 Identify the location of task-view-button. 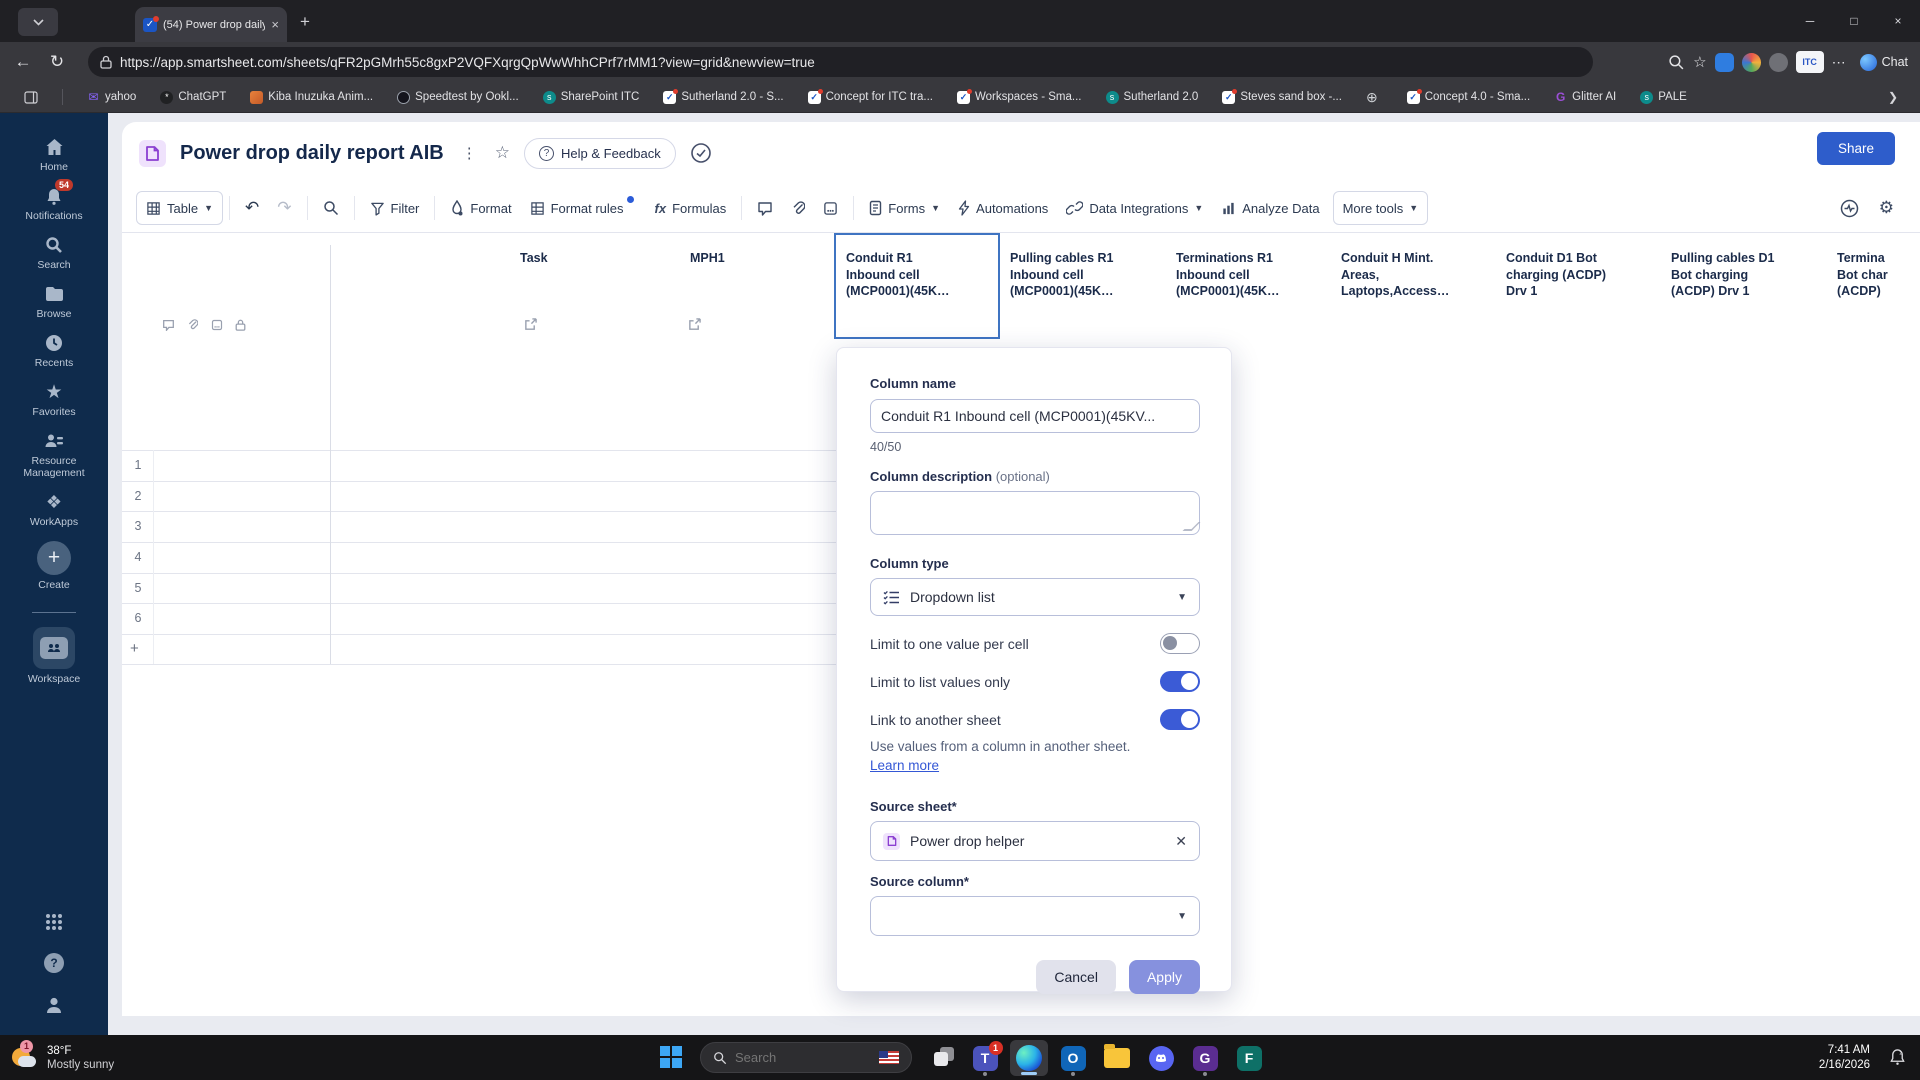
(945, 1057).